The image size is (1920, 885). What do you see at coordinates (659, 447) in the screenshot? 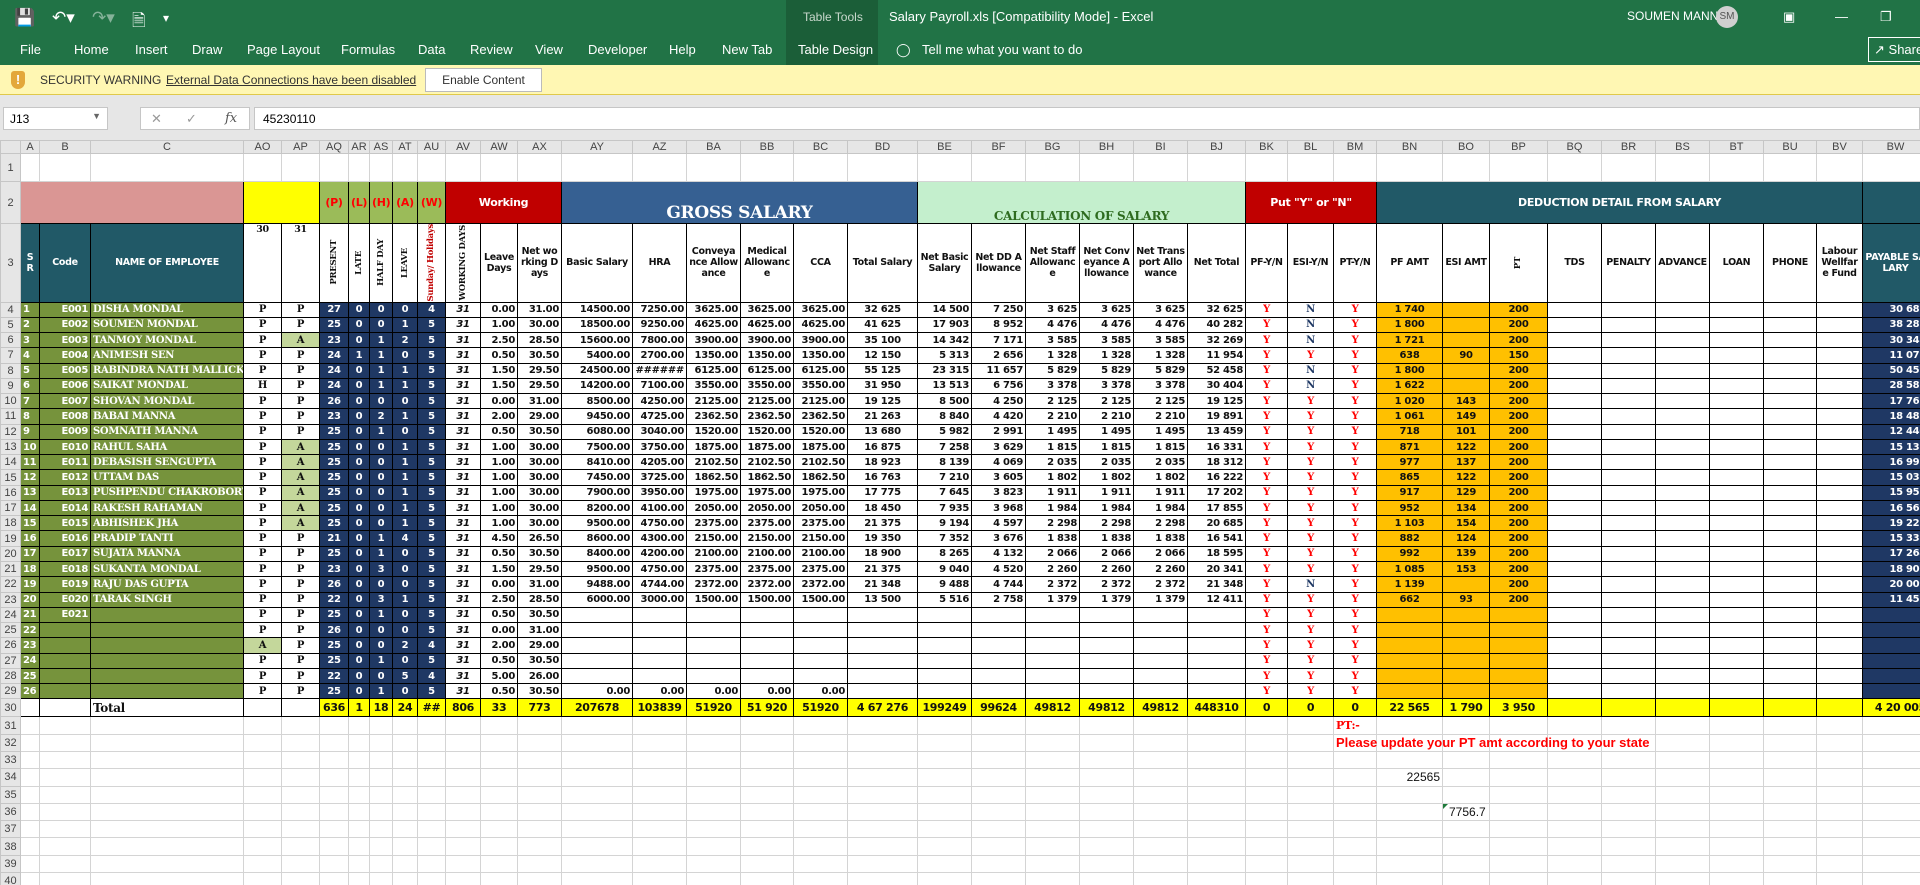
I see `cell-AZ: 3750.00` at bounding box center [659, 447].